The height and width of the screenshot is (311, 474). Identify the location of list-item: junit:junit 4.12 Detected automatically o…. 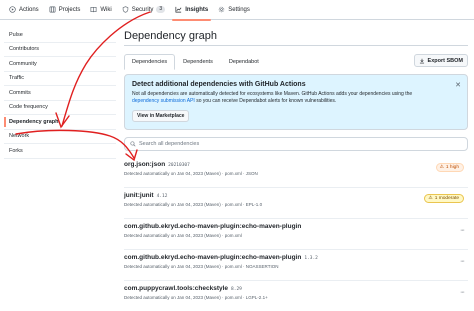
(296, 203).